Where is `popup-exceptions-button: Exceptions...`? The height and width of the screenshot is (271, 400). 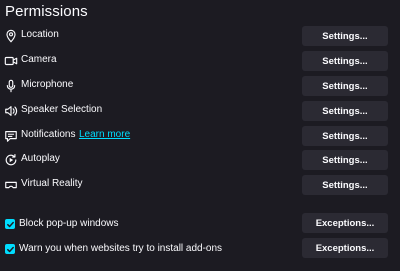 popup-exceptions-button: Exceptions... is located at coordinates (345, 223).